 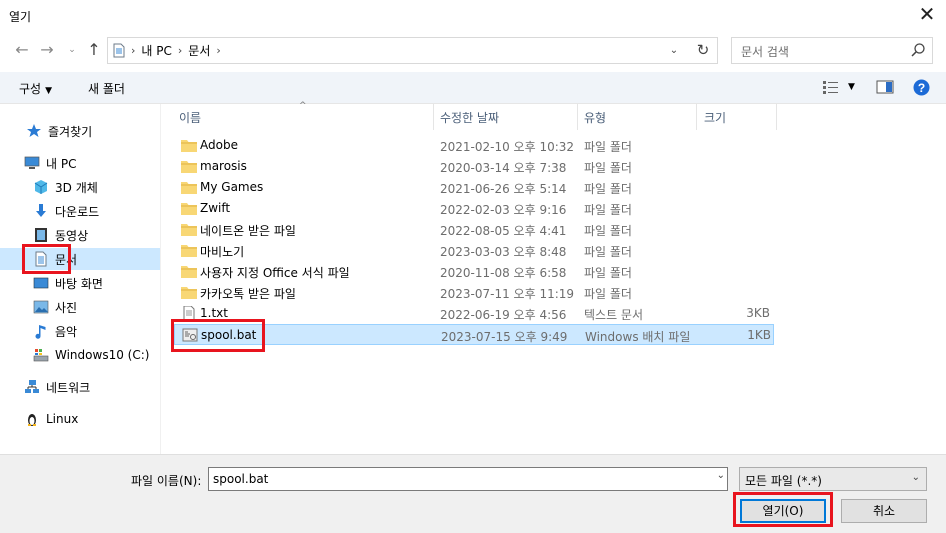 What do you see at coordinates (927, 15) in the screenshot?
I see `close-icon: ✕` at bounding box center [927, 15].